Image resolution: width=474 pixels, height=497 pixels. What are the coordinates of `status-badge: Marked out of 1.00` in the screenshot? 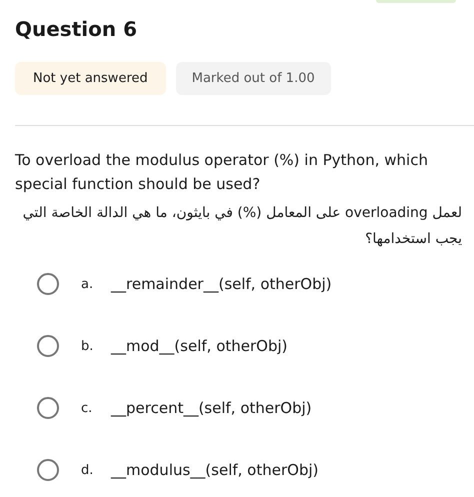 It's located at (253, 78).